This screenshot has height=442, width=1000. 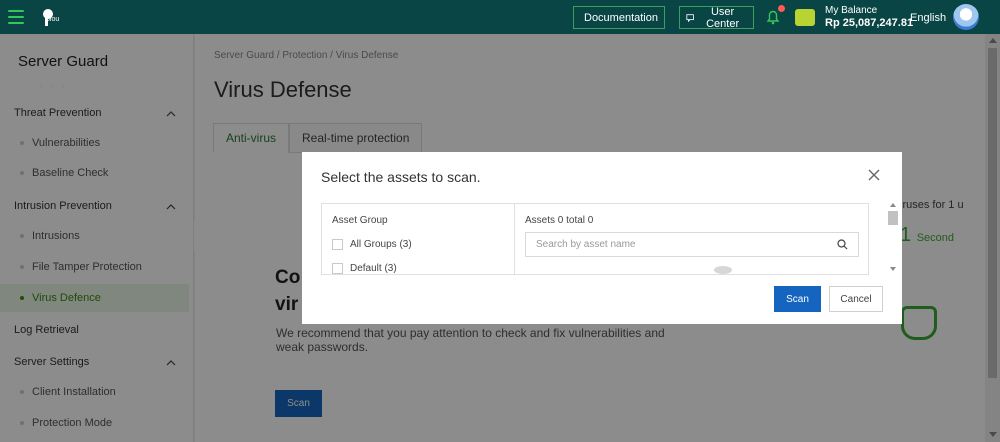 What do you see at coordinates (893, 218) in the screenshot?
I see `scroll-thumb` at bounding box center [893, 218].